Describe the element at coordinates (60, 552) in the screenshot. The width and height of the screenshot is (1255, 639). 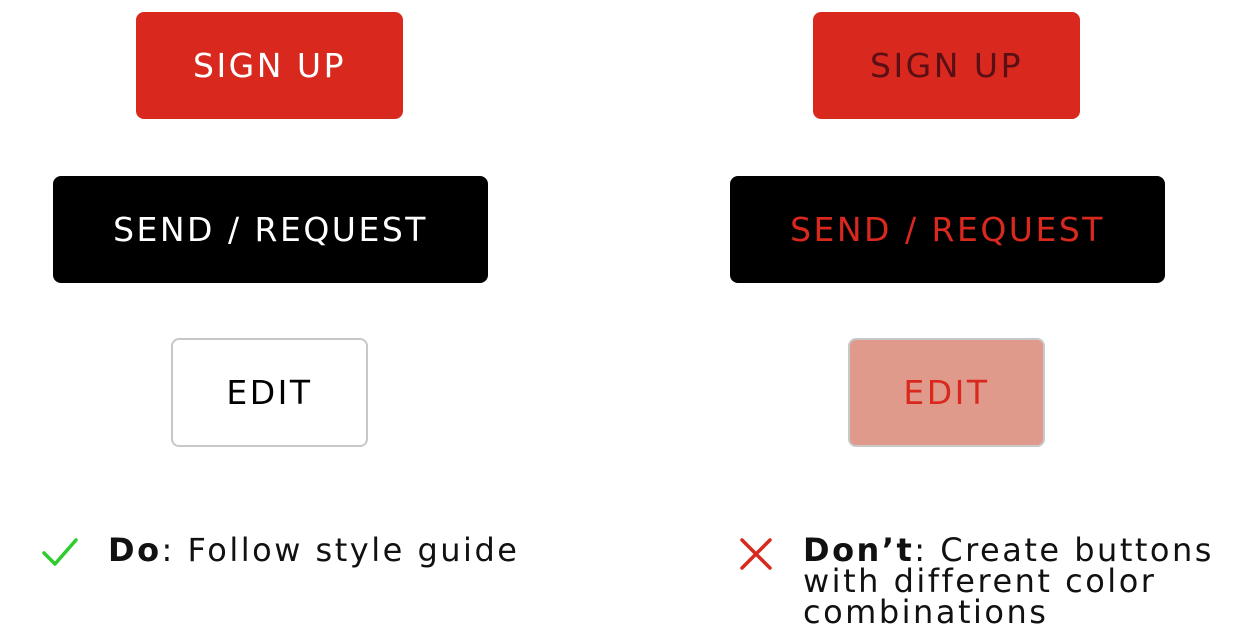
I see `checkmark-icon` at that location.